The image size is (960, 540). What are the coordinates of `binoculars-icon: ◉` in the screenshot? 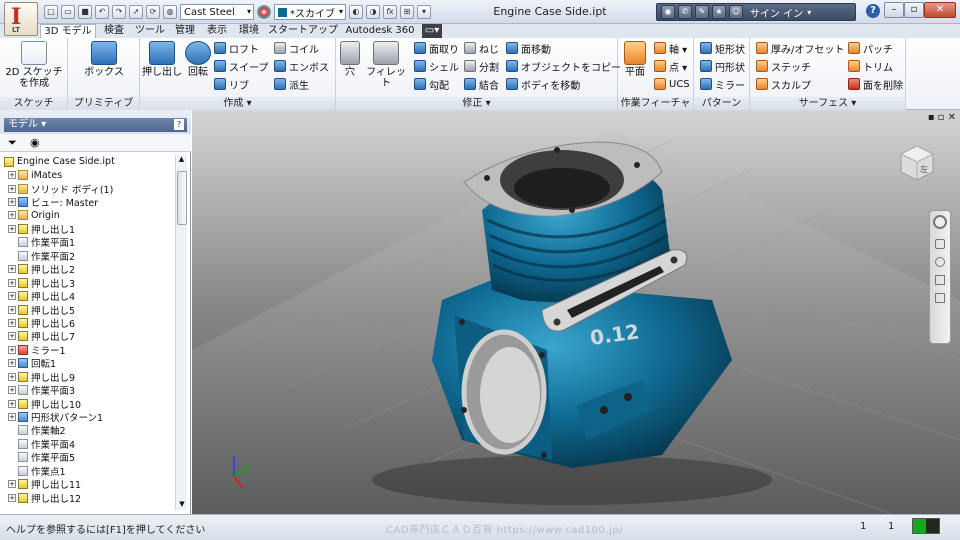 It's located at (668, 12).